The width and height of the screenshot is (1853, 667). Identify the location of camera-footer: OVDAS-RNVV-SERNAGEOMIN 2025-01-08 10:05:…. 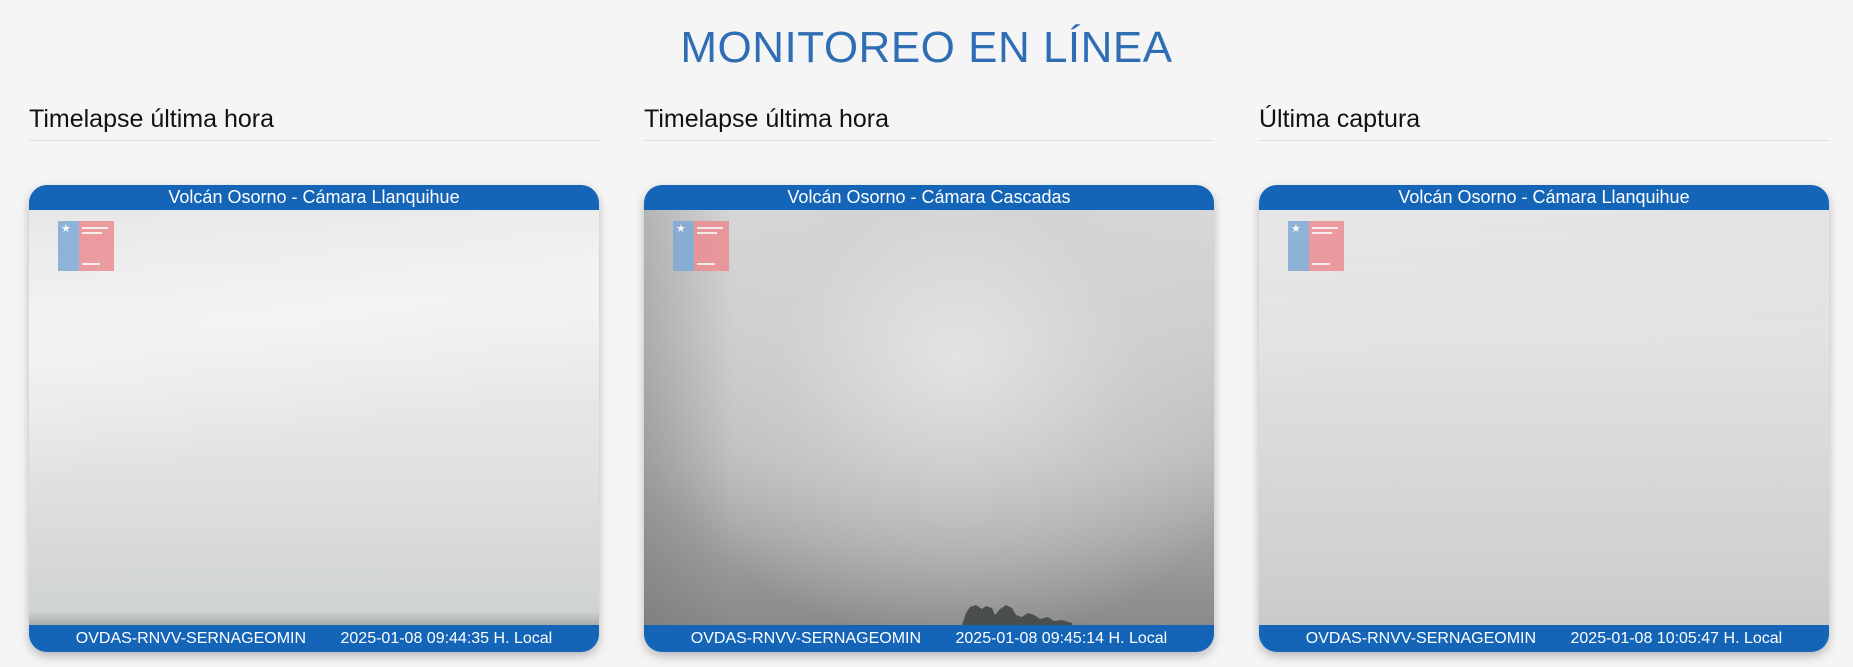
(1544, 638).